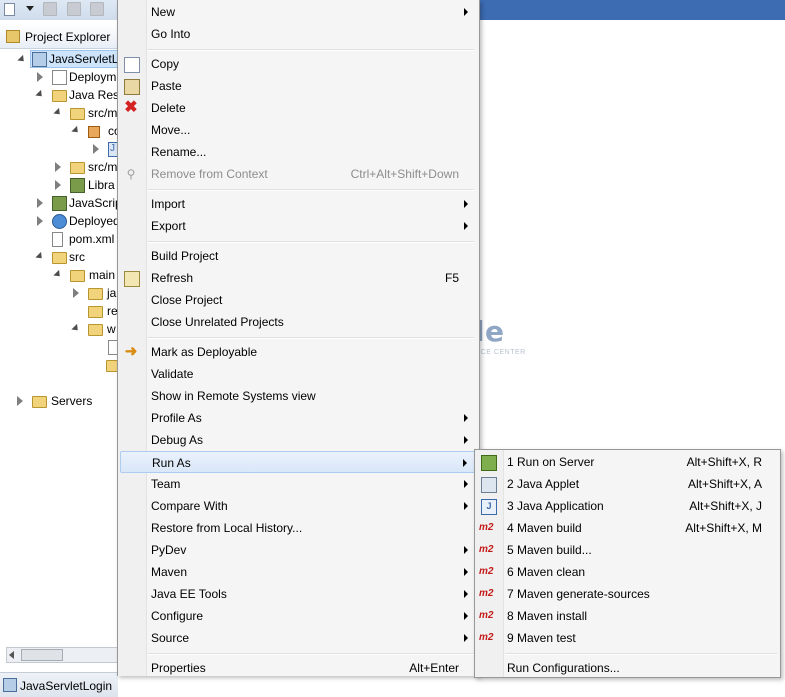 The image size is (785, 697). Describe the element at coordinates (298, 108) in the screenshot. I see `menu-item-delete: ✖ Delete` at that location.